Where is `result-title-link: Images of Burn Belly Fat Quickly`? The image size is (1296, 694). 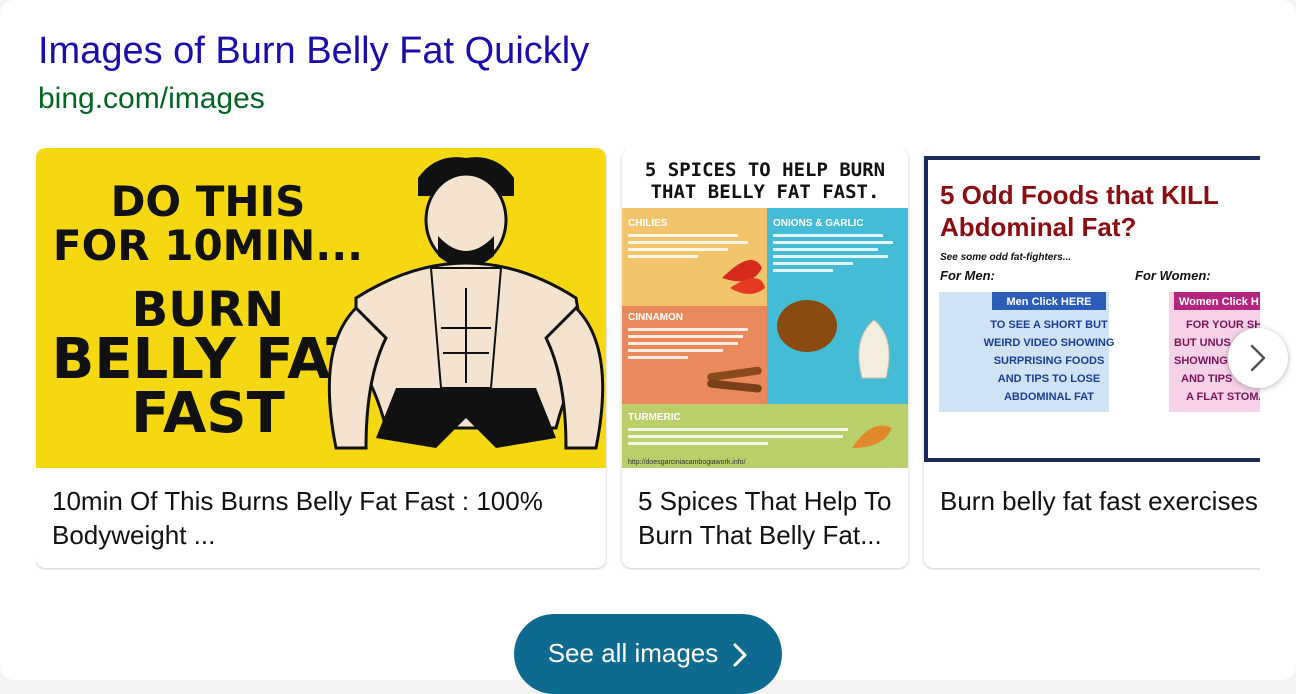
result-title-link: Images of Burn Belly Fat Quickly is located at coordinates (313, 51).